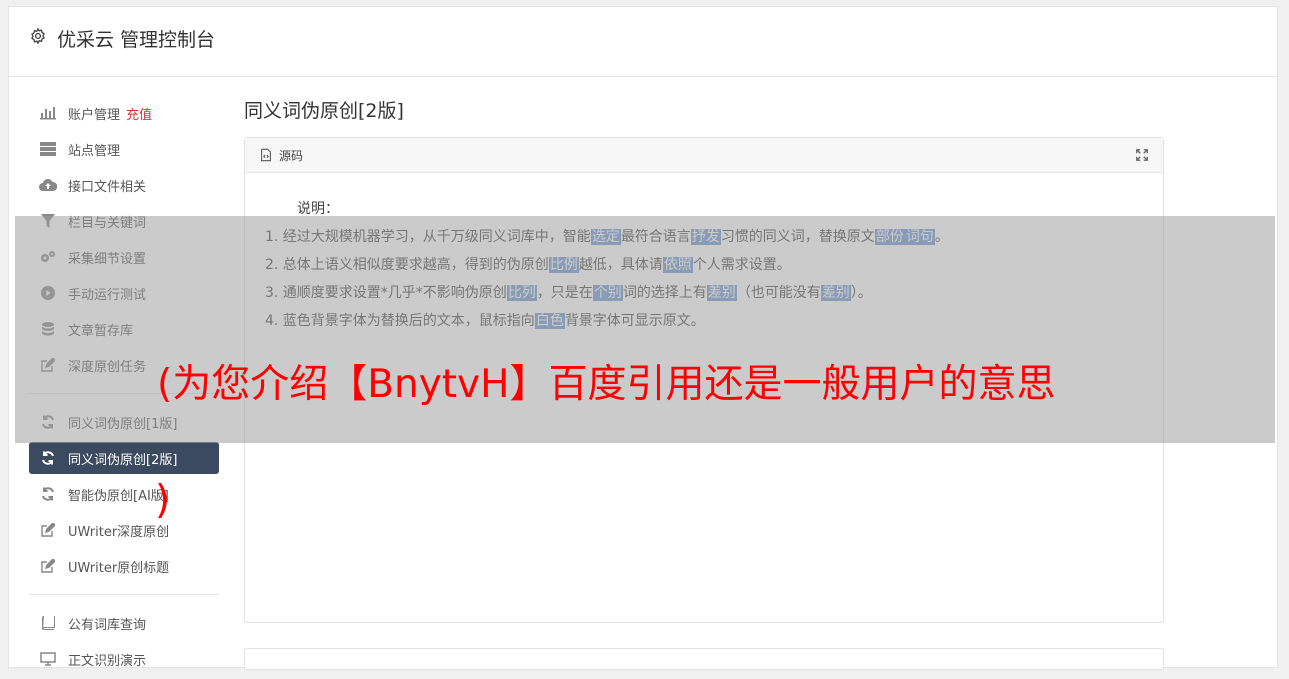 The image size is (1289, 679). I want to click on panel-label: 源码, so click(291, 155).